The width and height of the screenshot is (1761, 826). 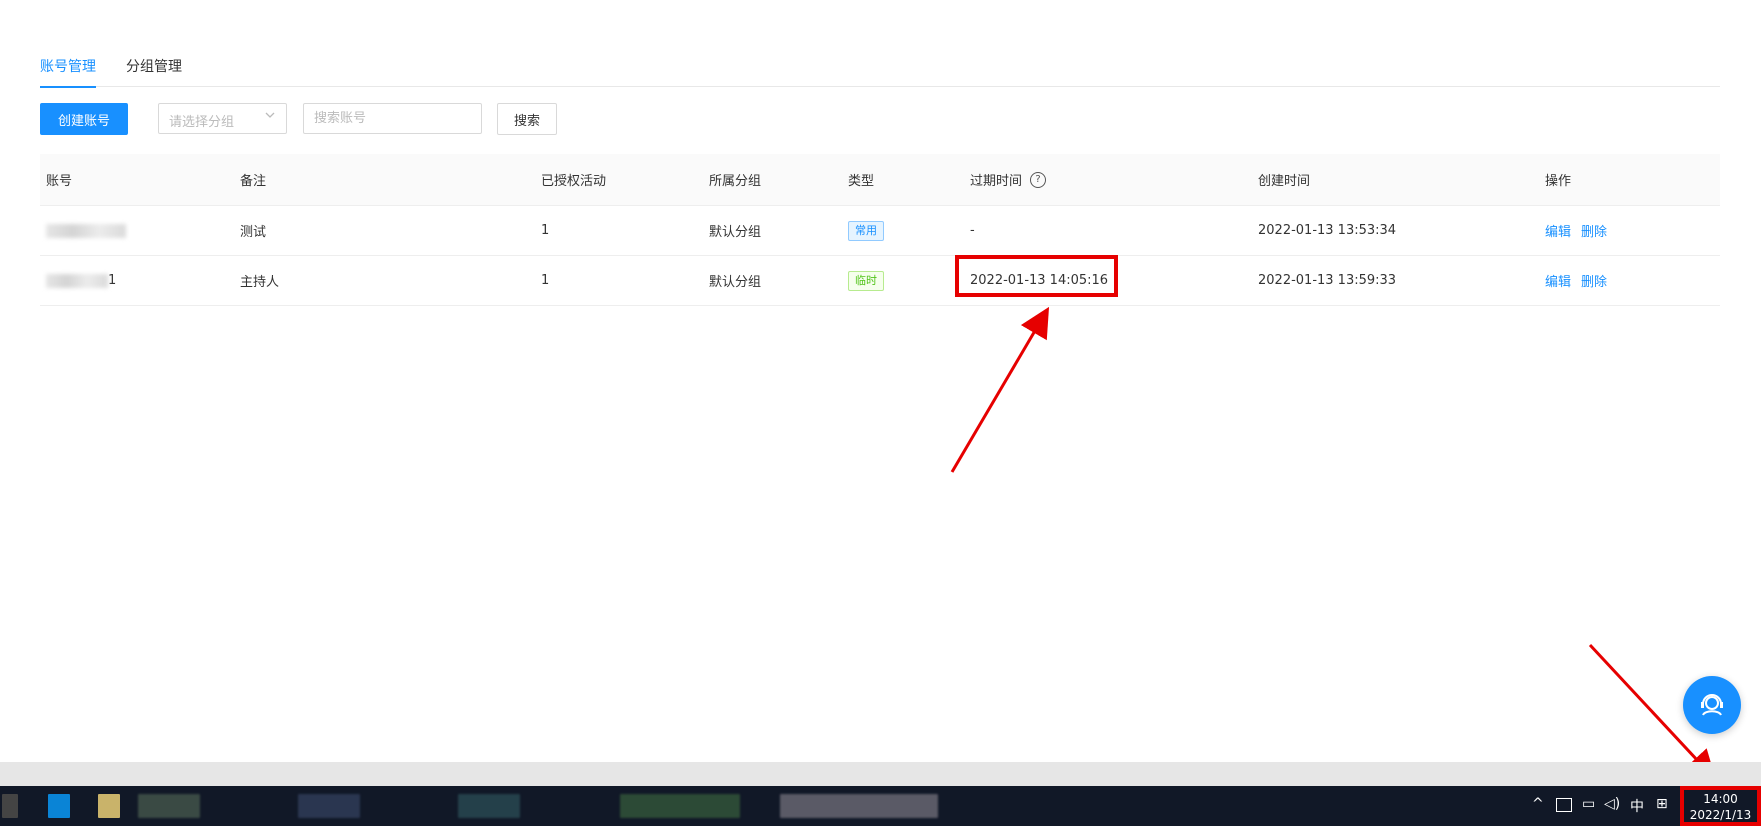 What do you see at coordinates (1588, 804) in the screenshot?
I see `network-icon: ▭` at bounding box center [1588, 804].